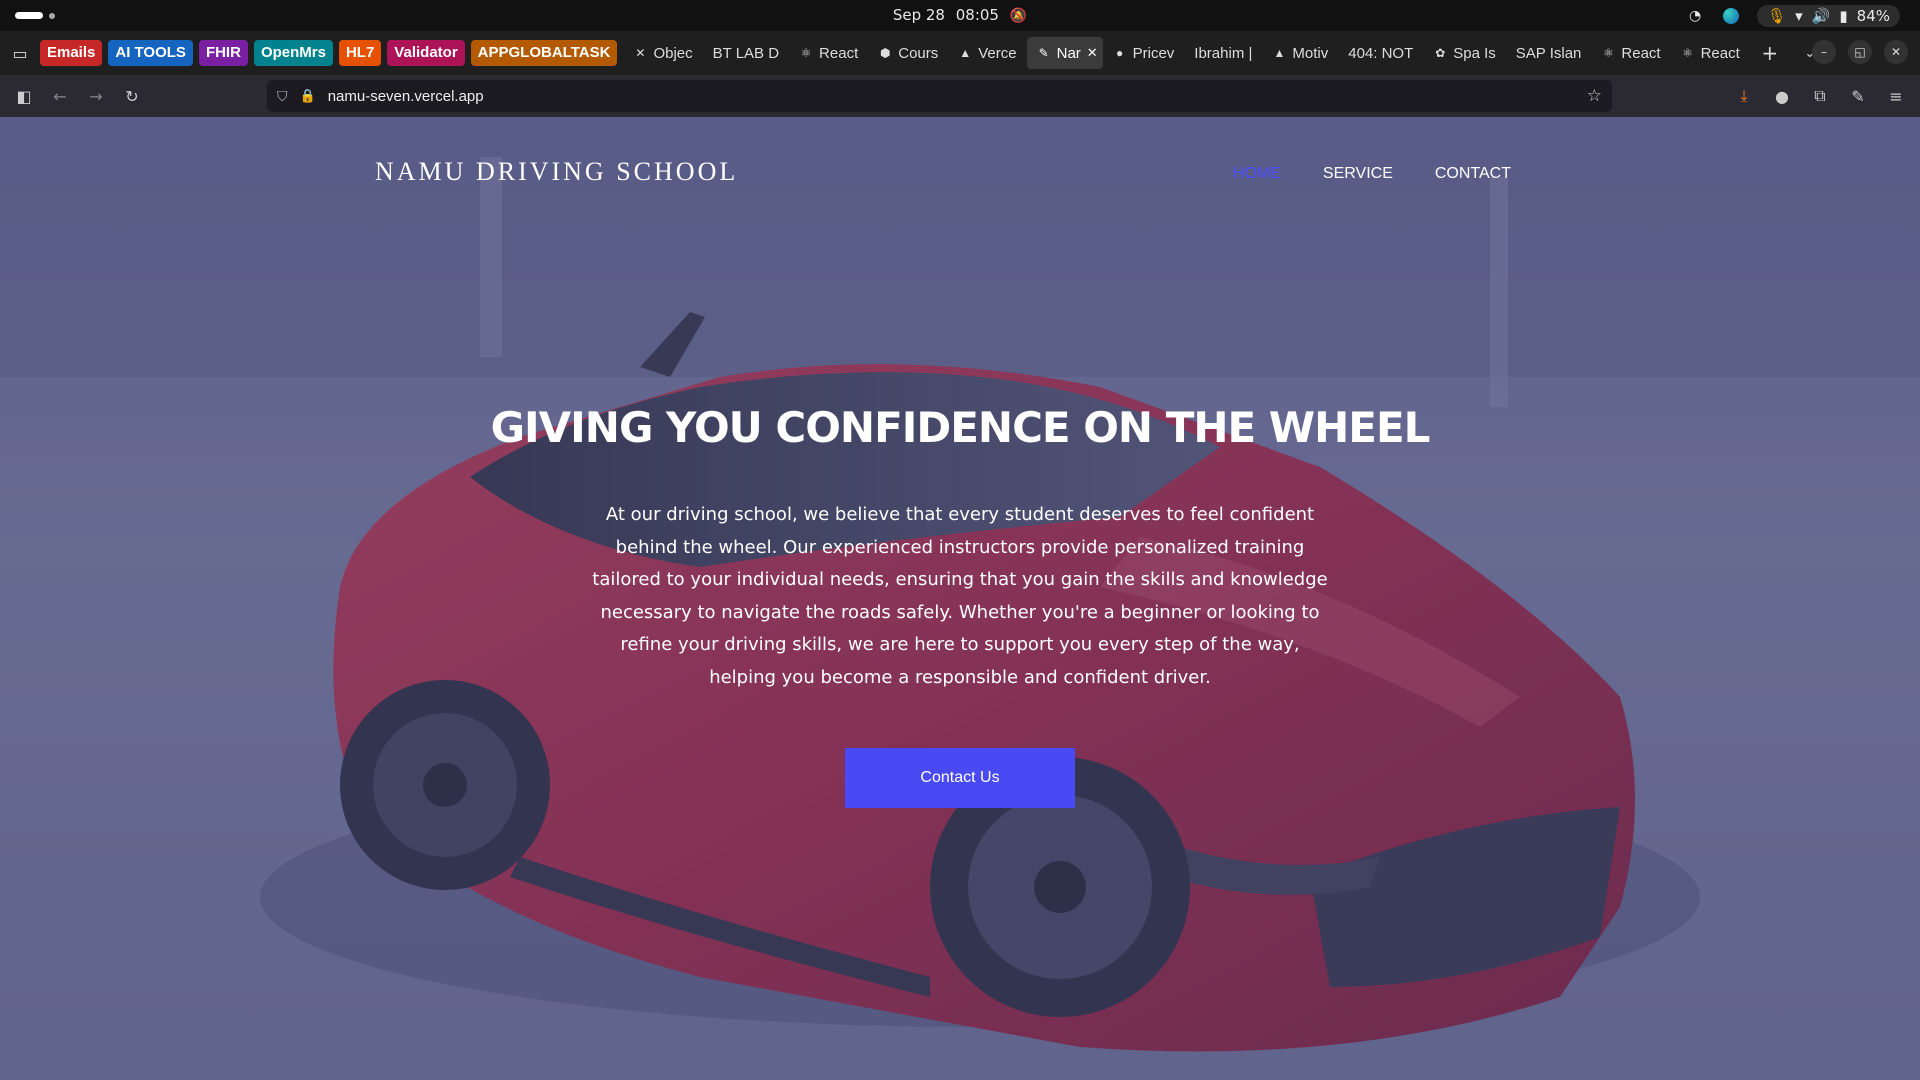 The width and height of the screenshot is (1920, 1080). I want to click on price-icon: ●, so click(1119, 53).